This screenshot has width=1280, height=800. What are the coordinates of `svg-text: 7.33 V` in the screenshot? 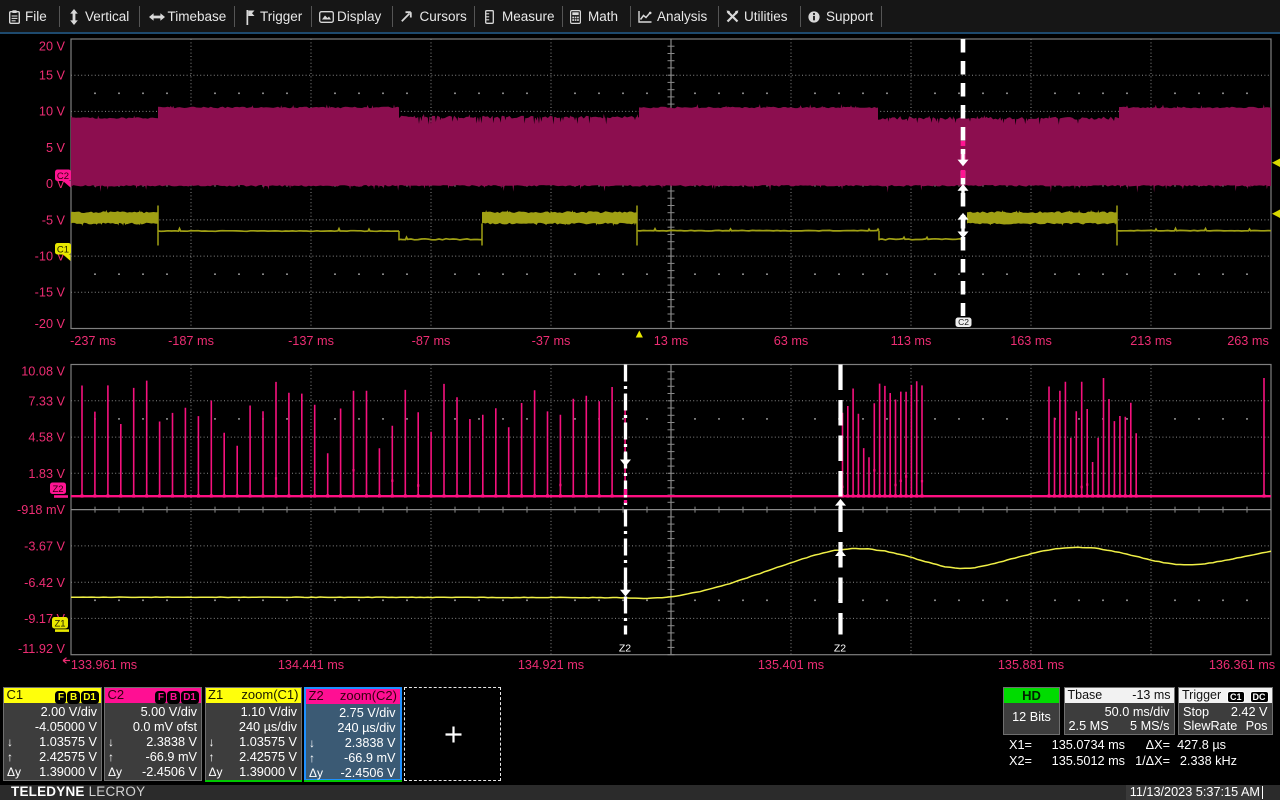 It's located at (46, 401).